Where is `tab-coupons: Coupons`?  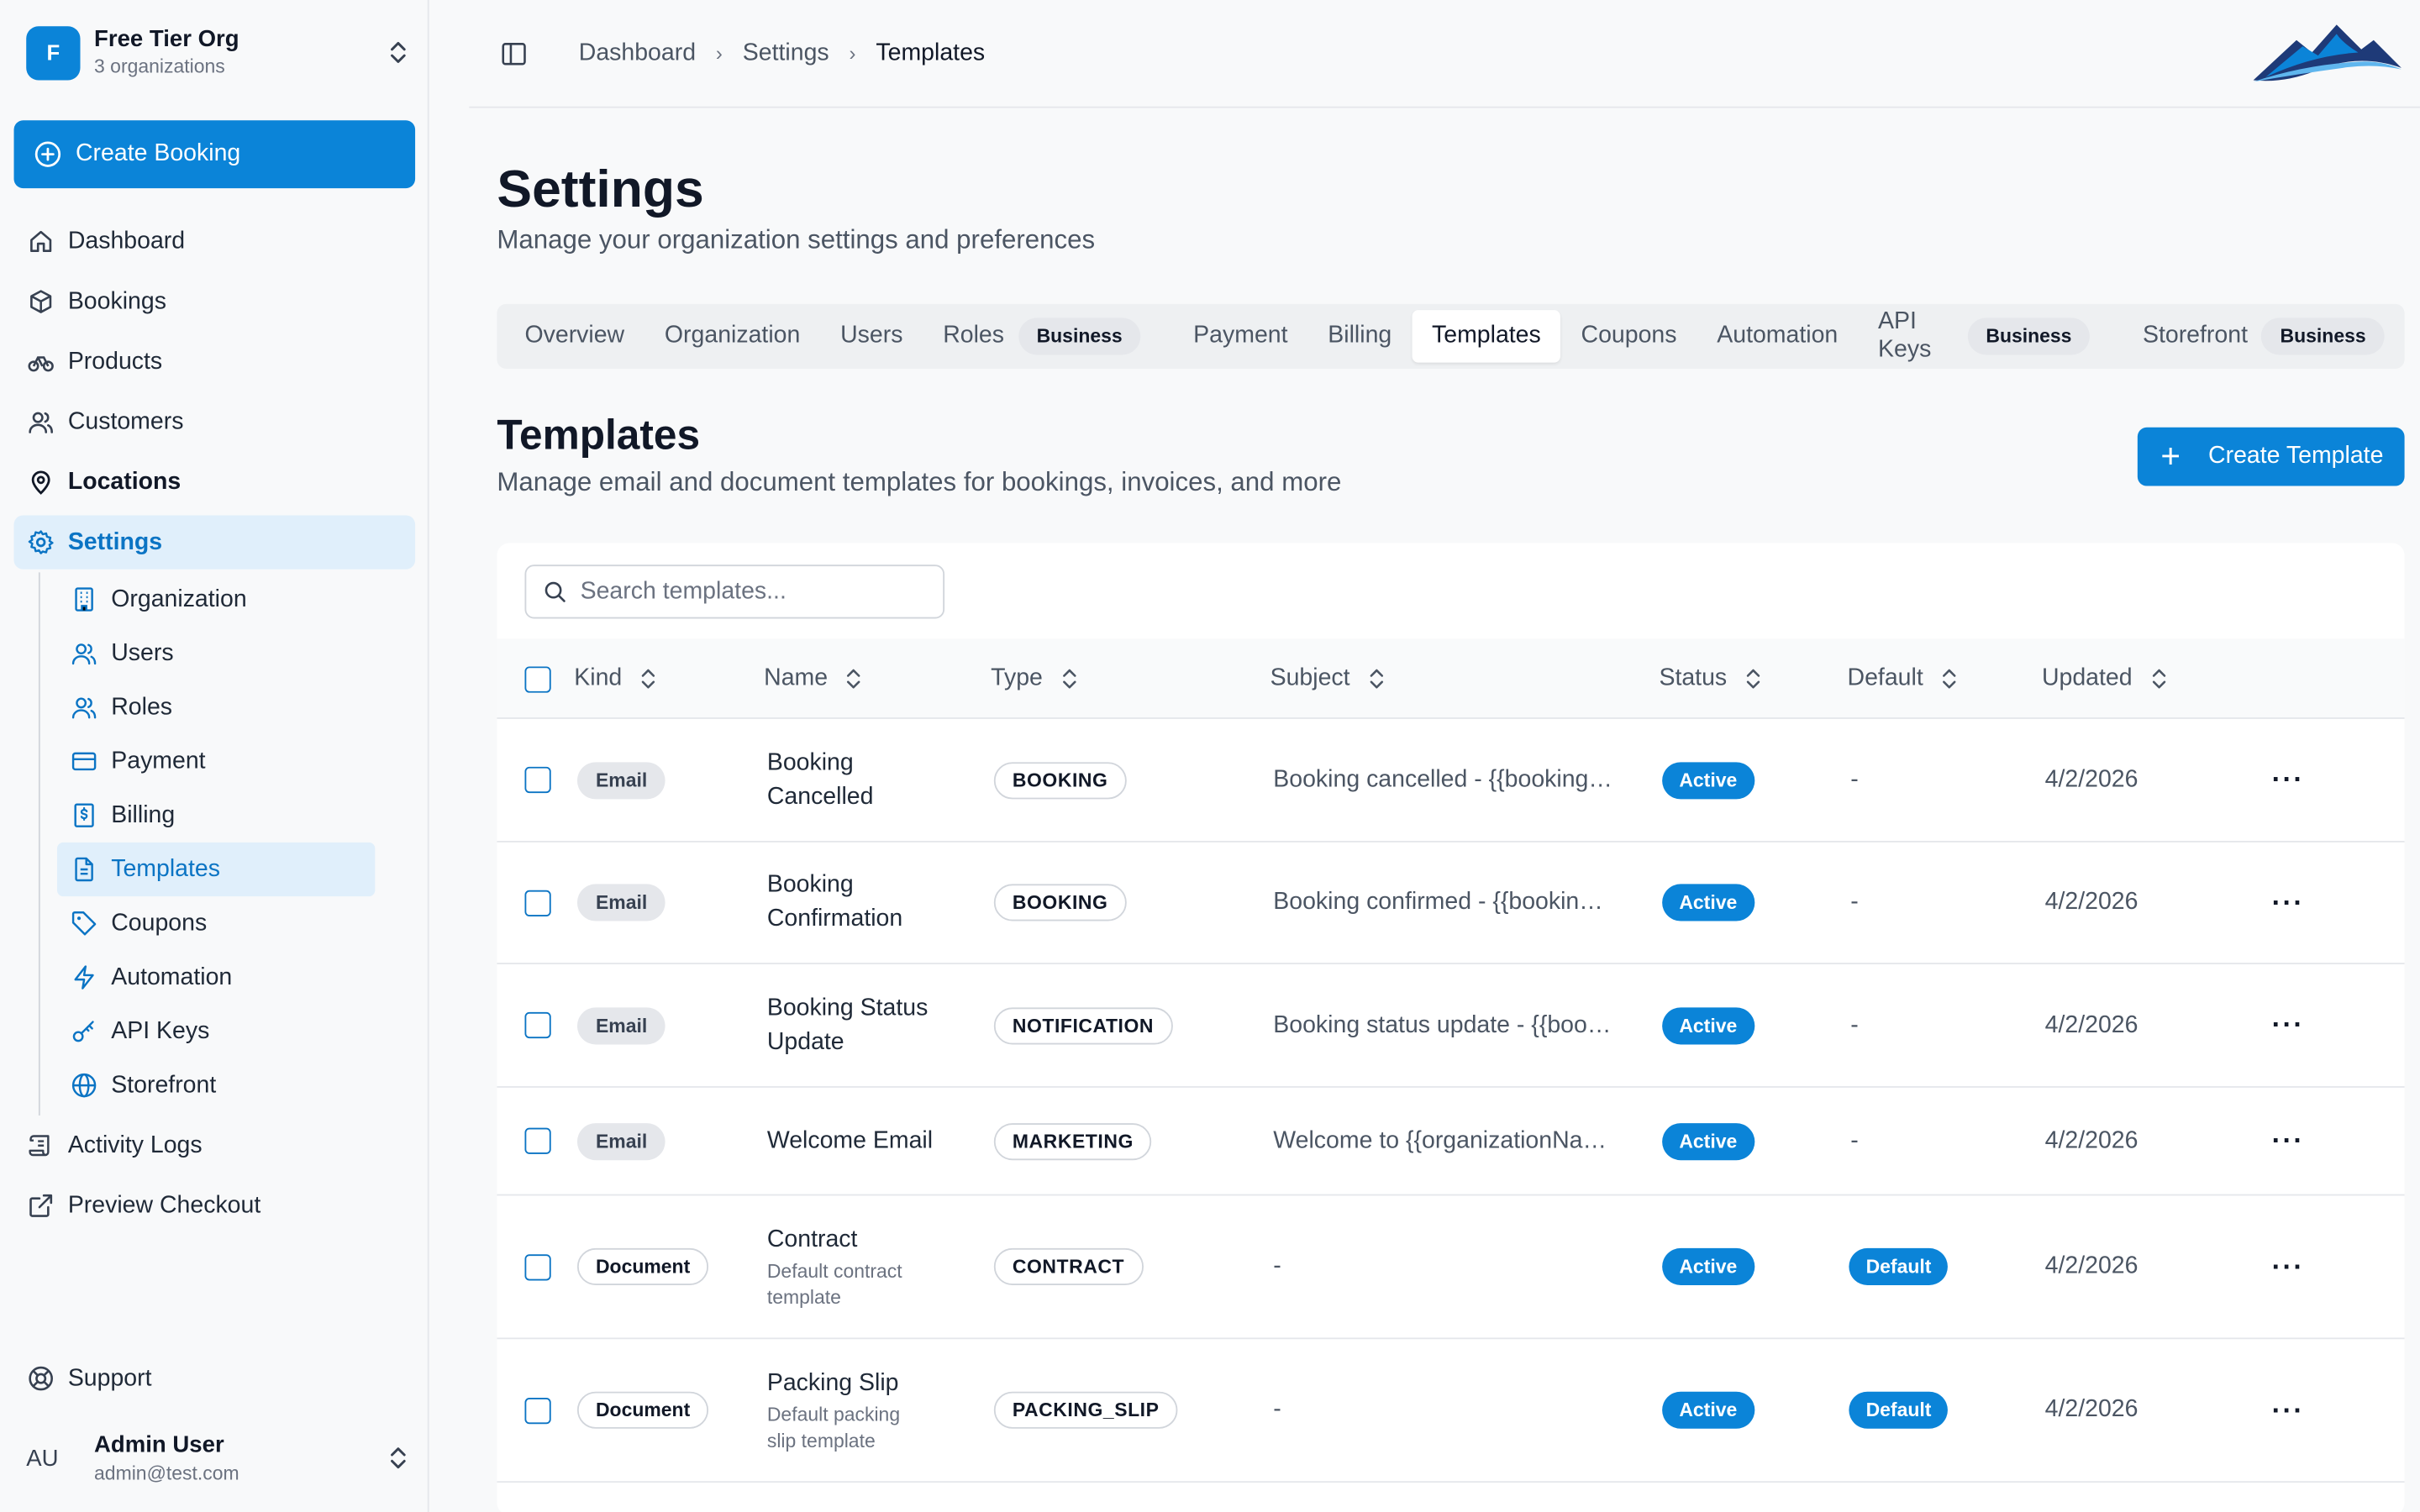 tab-coupons: Coupons is located at coordinates (1629, 336).